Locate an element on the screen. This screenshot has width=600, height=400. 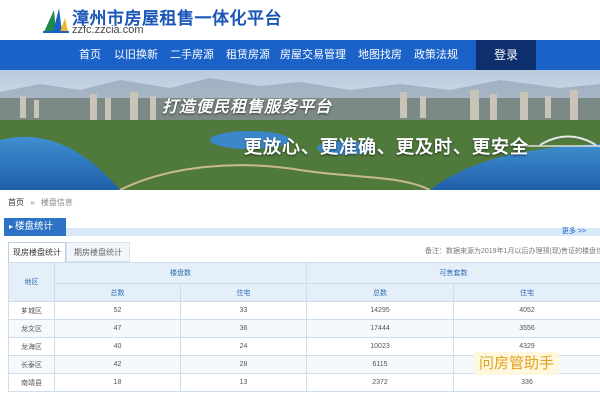
table-cell: 42 is located at coordinates (117, 364).